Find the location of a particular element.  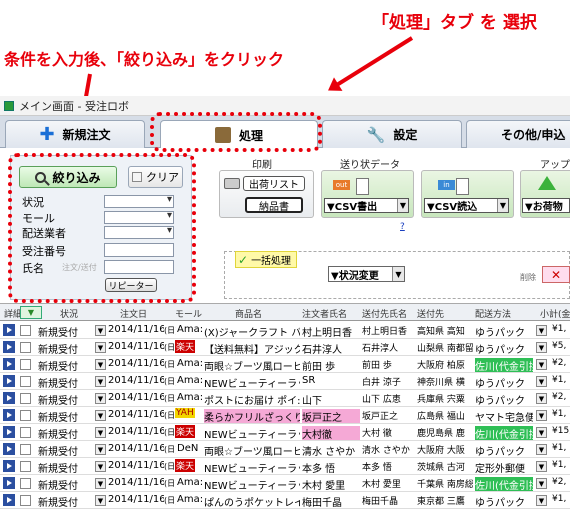

clear-button: クリア is located at coordinates (155, 177).